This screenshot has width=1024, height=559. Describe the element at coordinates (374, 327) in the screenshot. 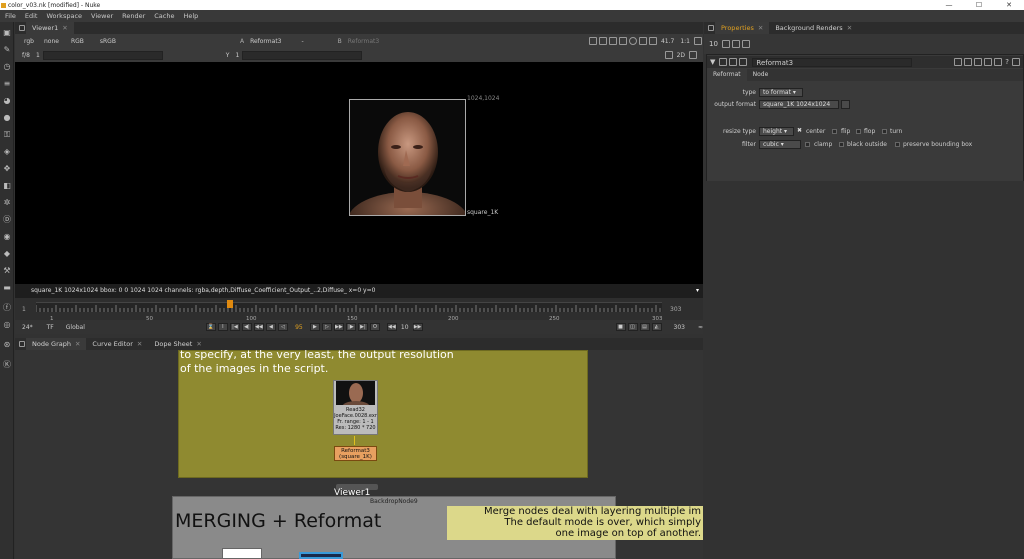

I see `out-point-button: O` at that location.